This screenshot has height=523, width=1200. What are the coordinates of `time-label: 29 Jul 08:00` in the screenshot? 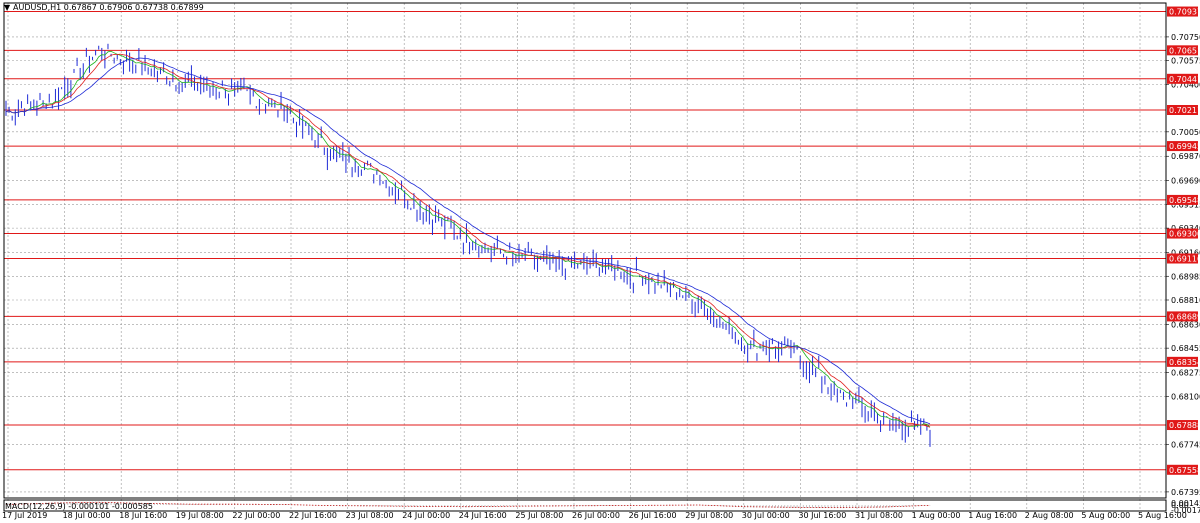 It's located at (709, 515).